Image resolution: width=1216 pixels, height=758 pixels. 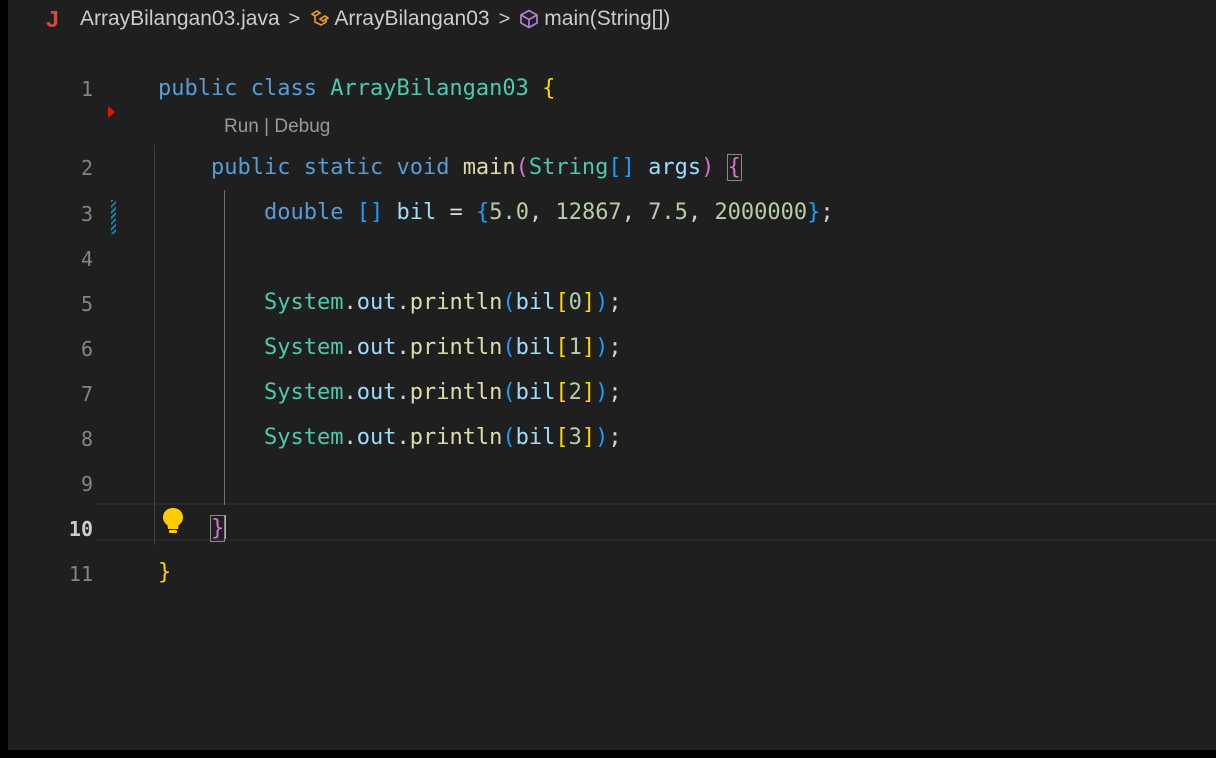 What do you see at coordinates (86, 259) in the screenshot?
I see `line-number: 4` at bounding box center [86, 259].